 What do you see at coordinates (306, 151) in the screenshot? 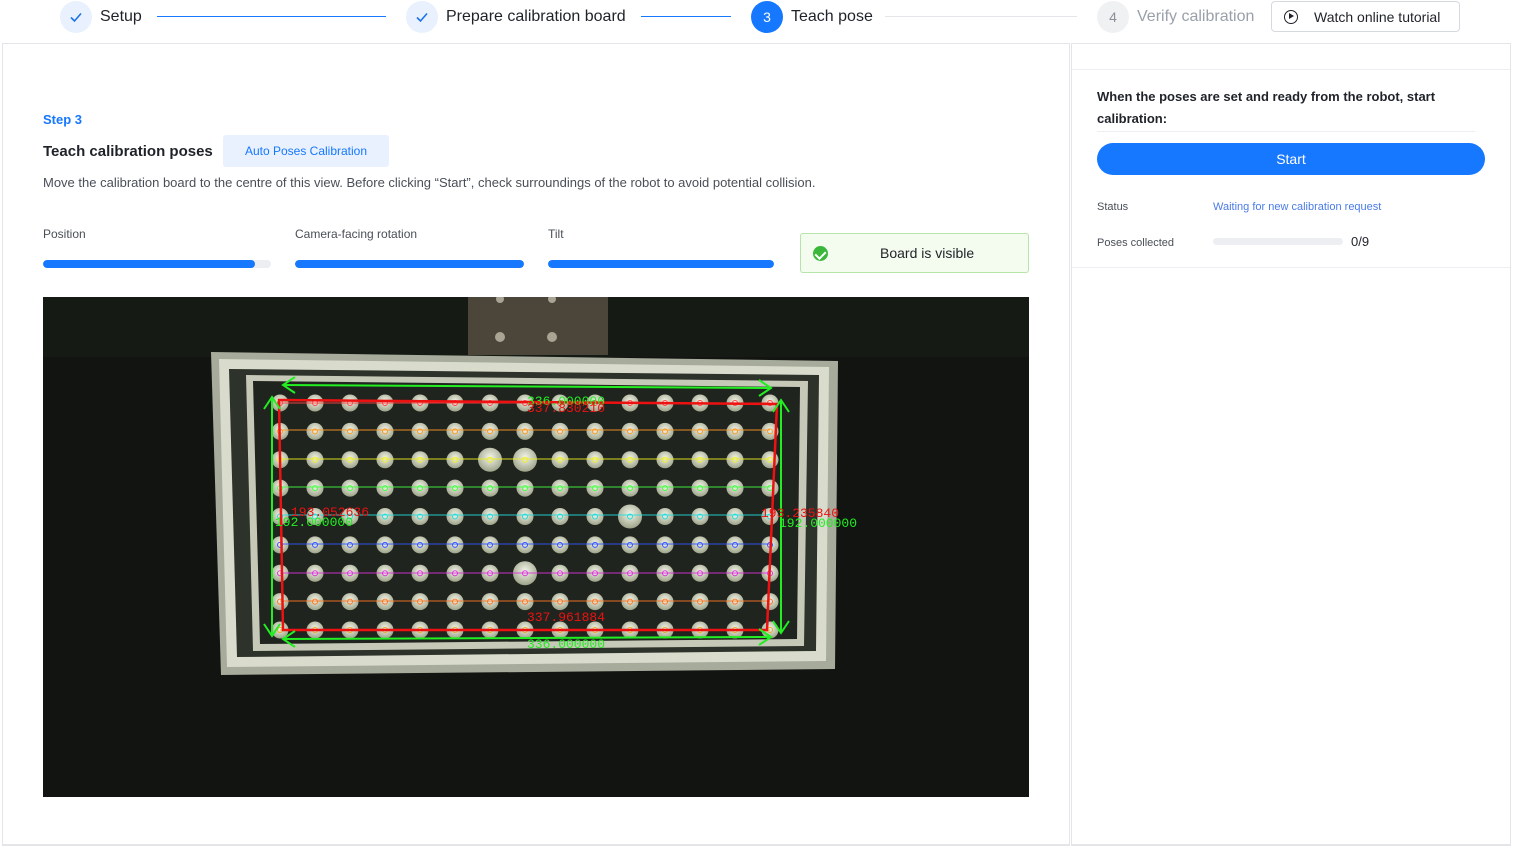
I see `auto-poses-calibration-button: Auto Poses Calibration` at bounding box center [306, 151].